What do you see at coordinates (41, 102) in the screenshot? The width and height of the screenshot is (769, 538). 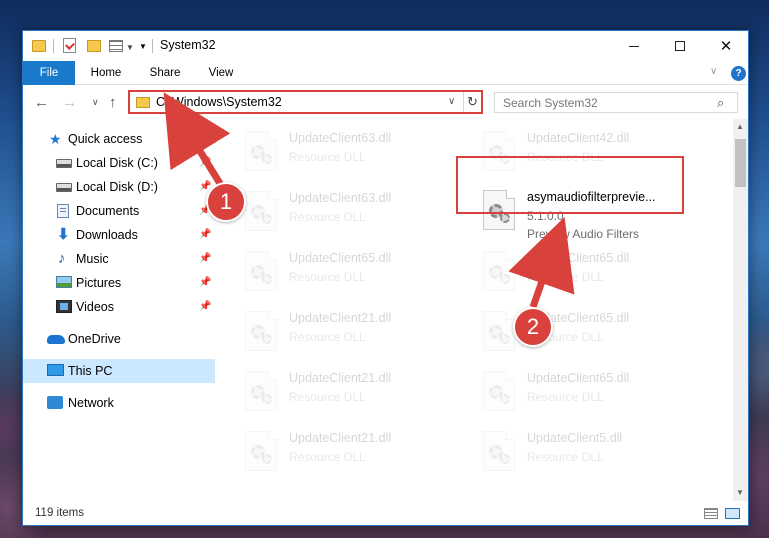 I see `back-button: ←` at bounding box center [41, 102].